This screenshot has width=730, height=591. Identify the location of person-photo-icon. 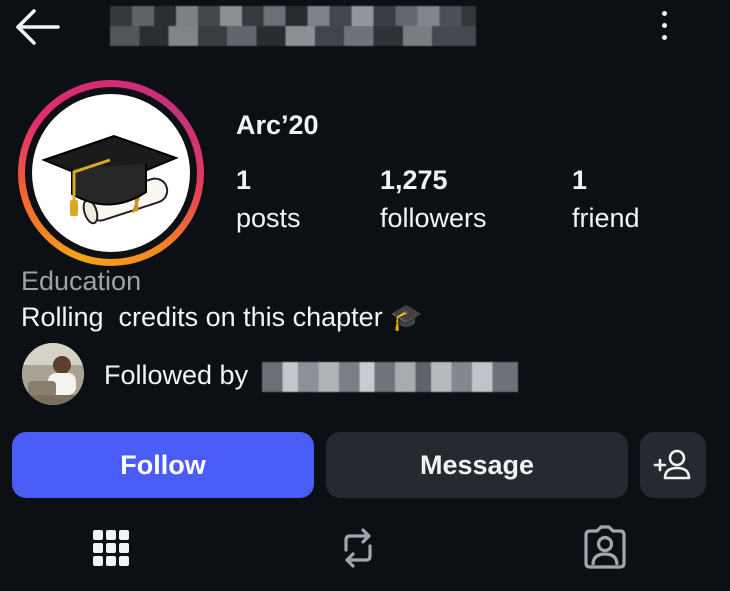
(53, 374).